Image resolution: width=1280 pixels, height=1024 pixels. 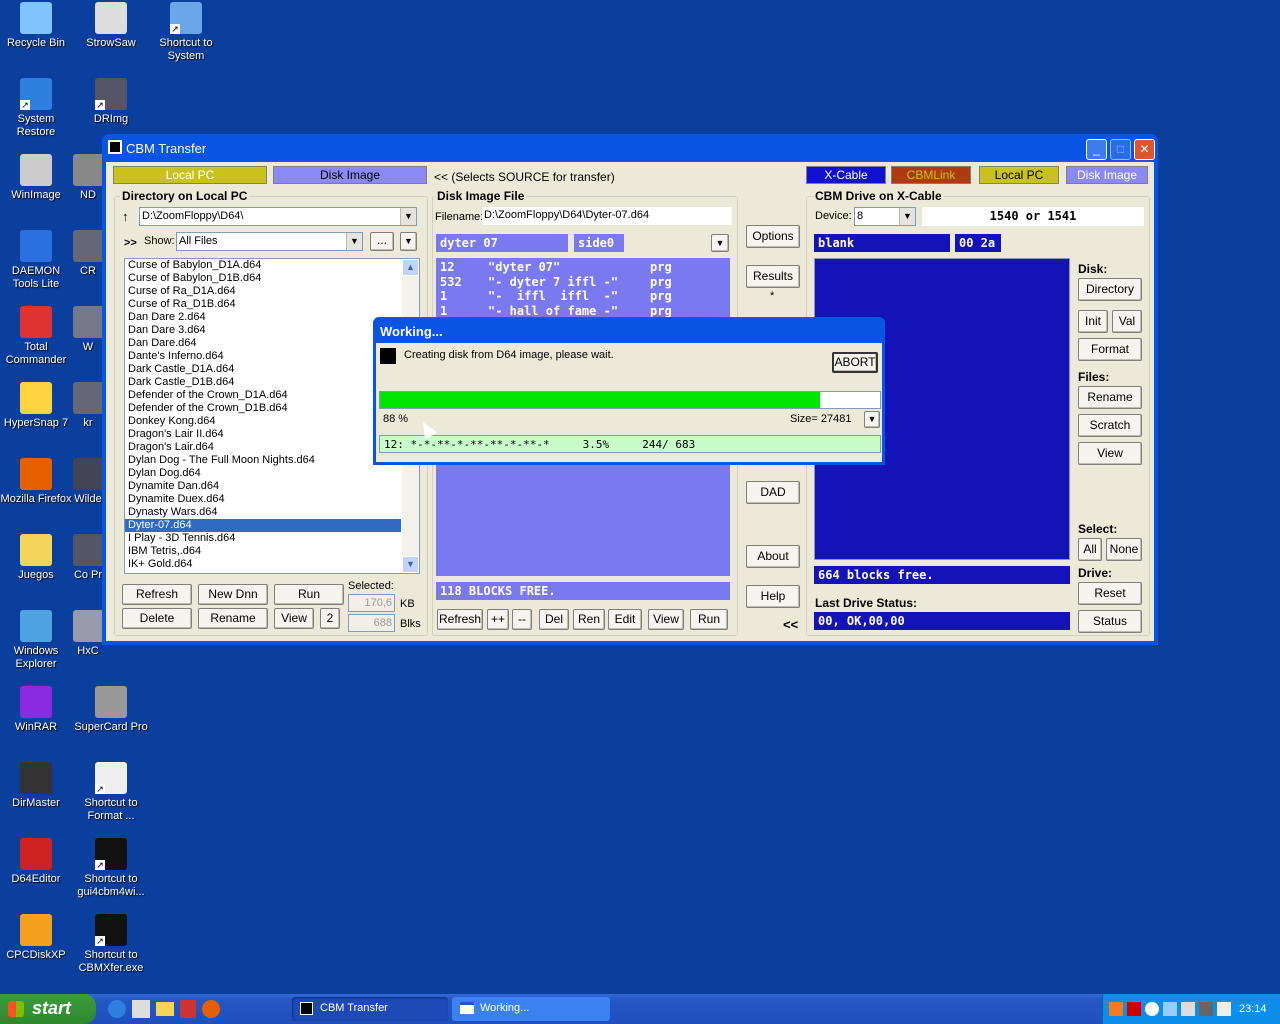 What do you see at coordinates (37, 786) in the screenshot?
I see `desktop-dirmaster-shortcut: DirMaster` at bounding box center [37, 786].